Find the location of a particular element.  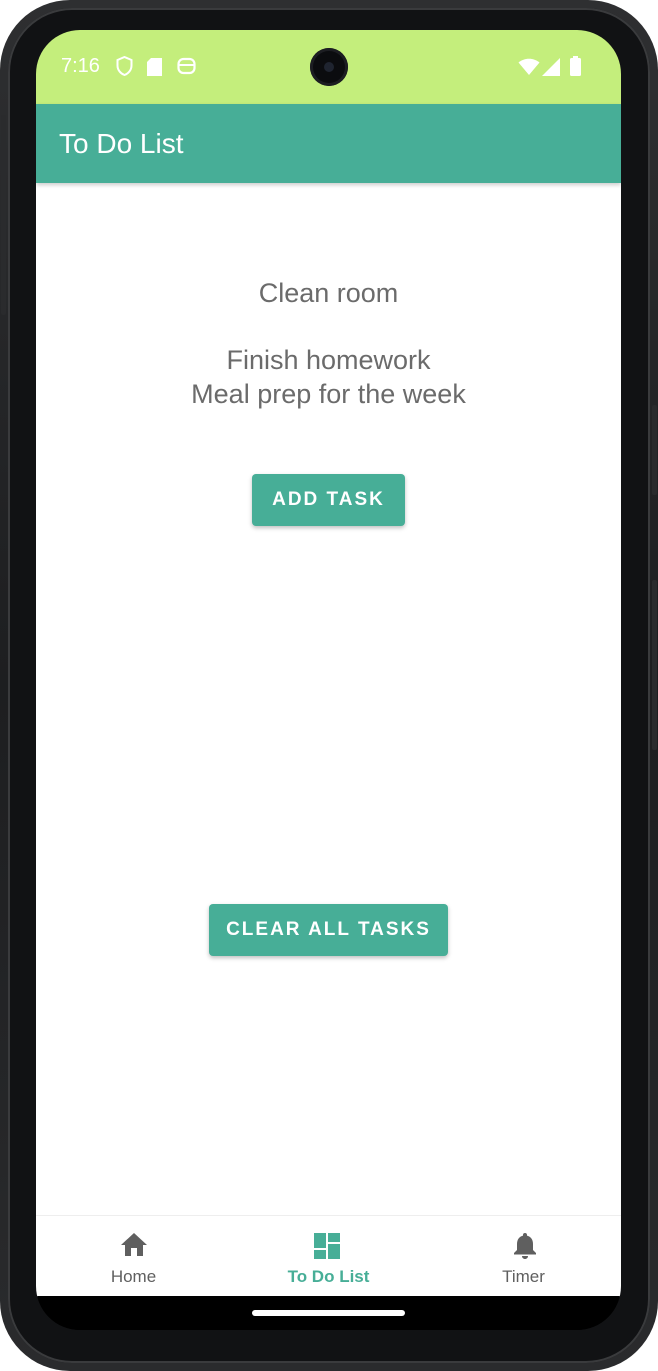

home-gesture-handle is located at coordinates (328, 1313).